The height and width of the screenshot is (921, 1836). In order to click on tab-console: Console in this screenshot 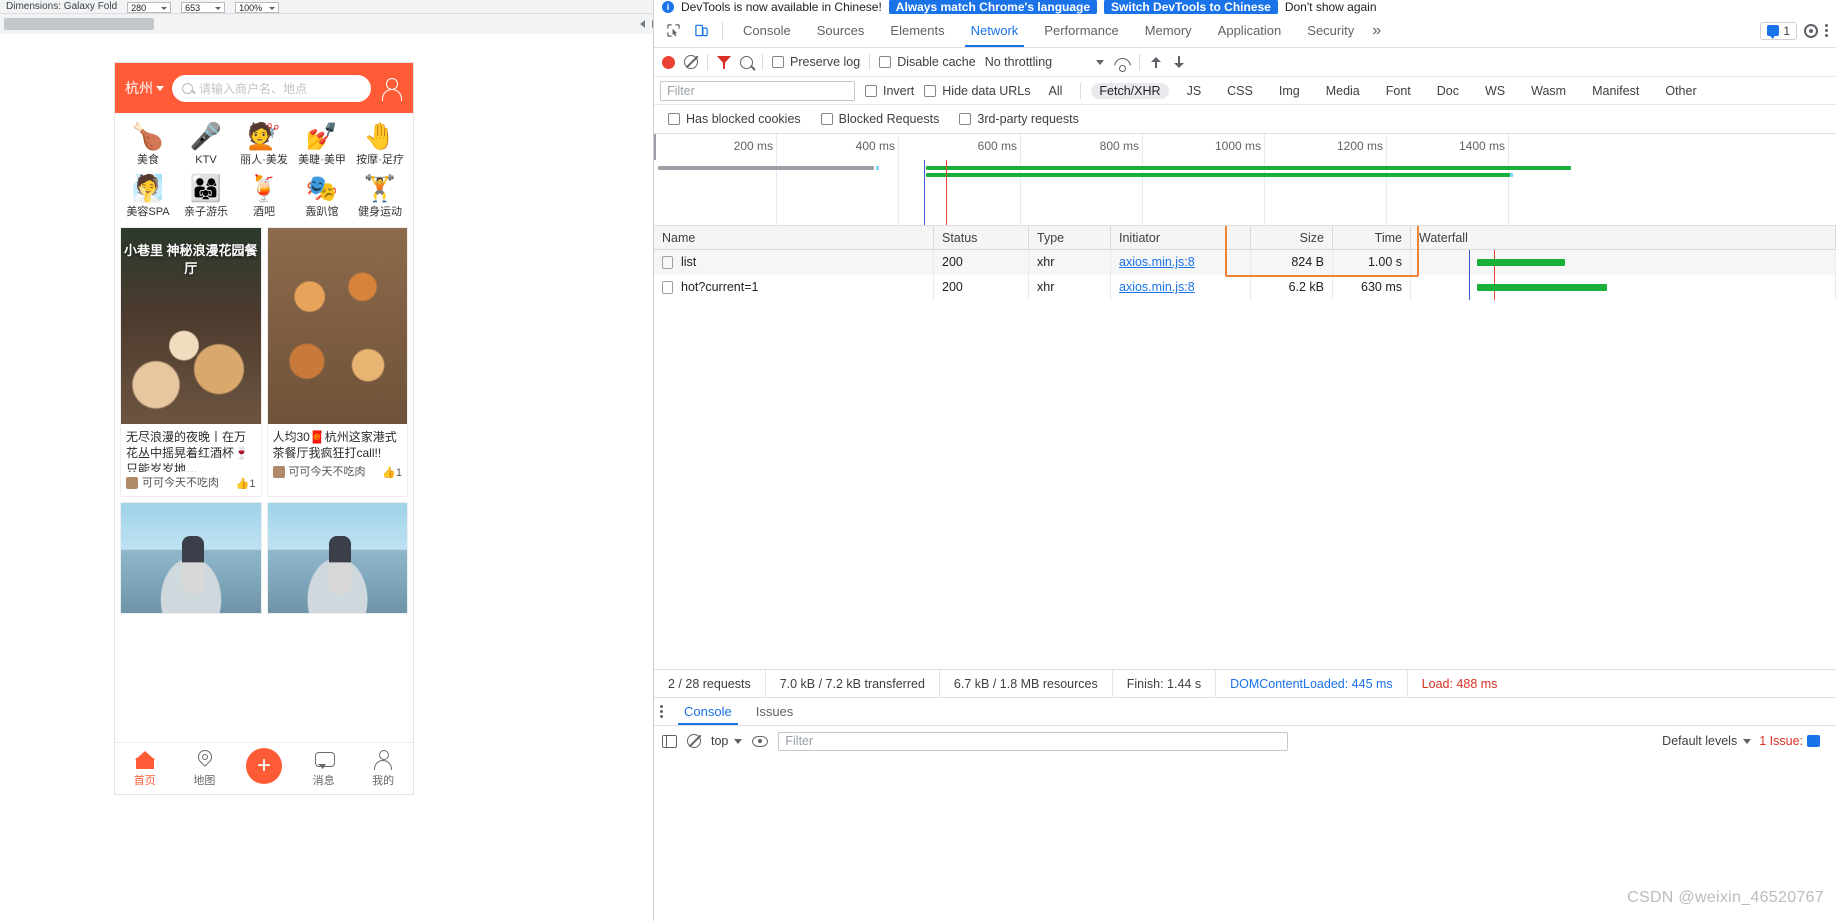, I will do `click(767, 31)`.